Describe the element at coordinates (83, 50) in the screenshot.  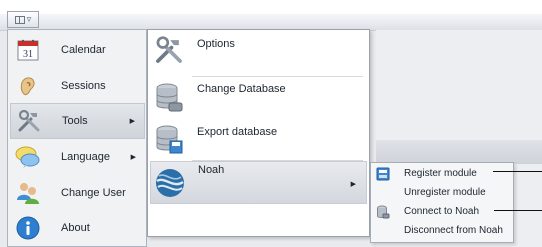
I see `menu-item-calendar-label: Calendar` at that location.